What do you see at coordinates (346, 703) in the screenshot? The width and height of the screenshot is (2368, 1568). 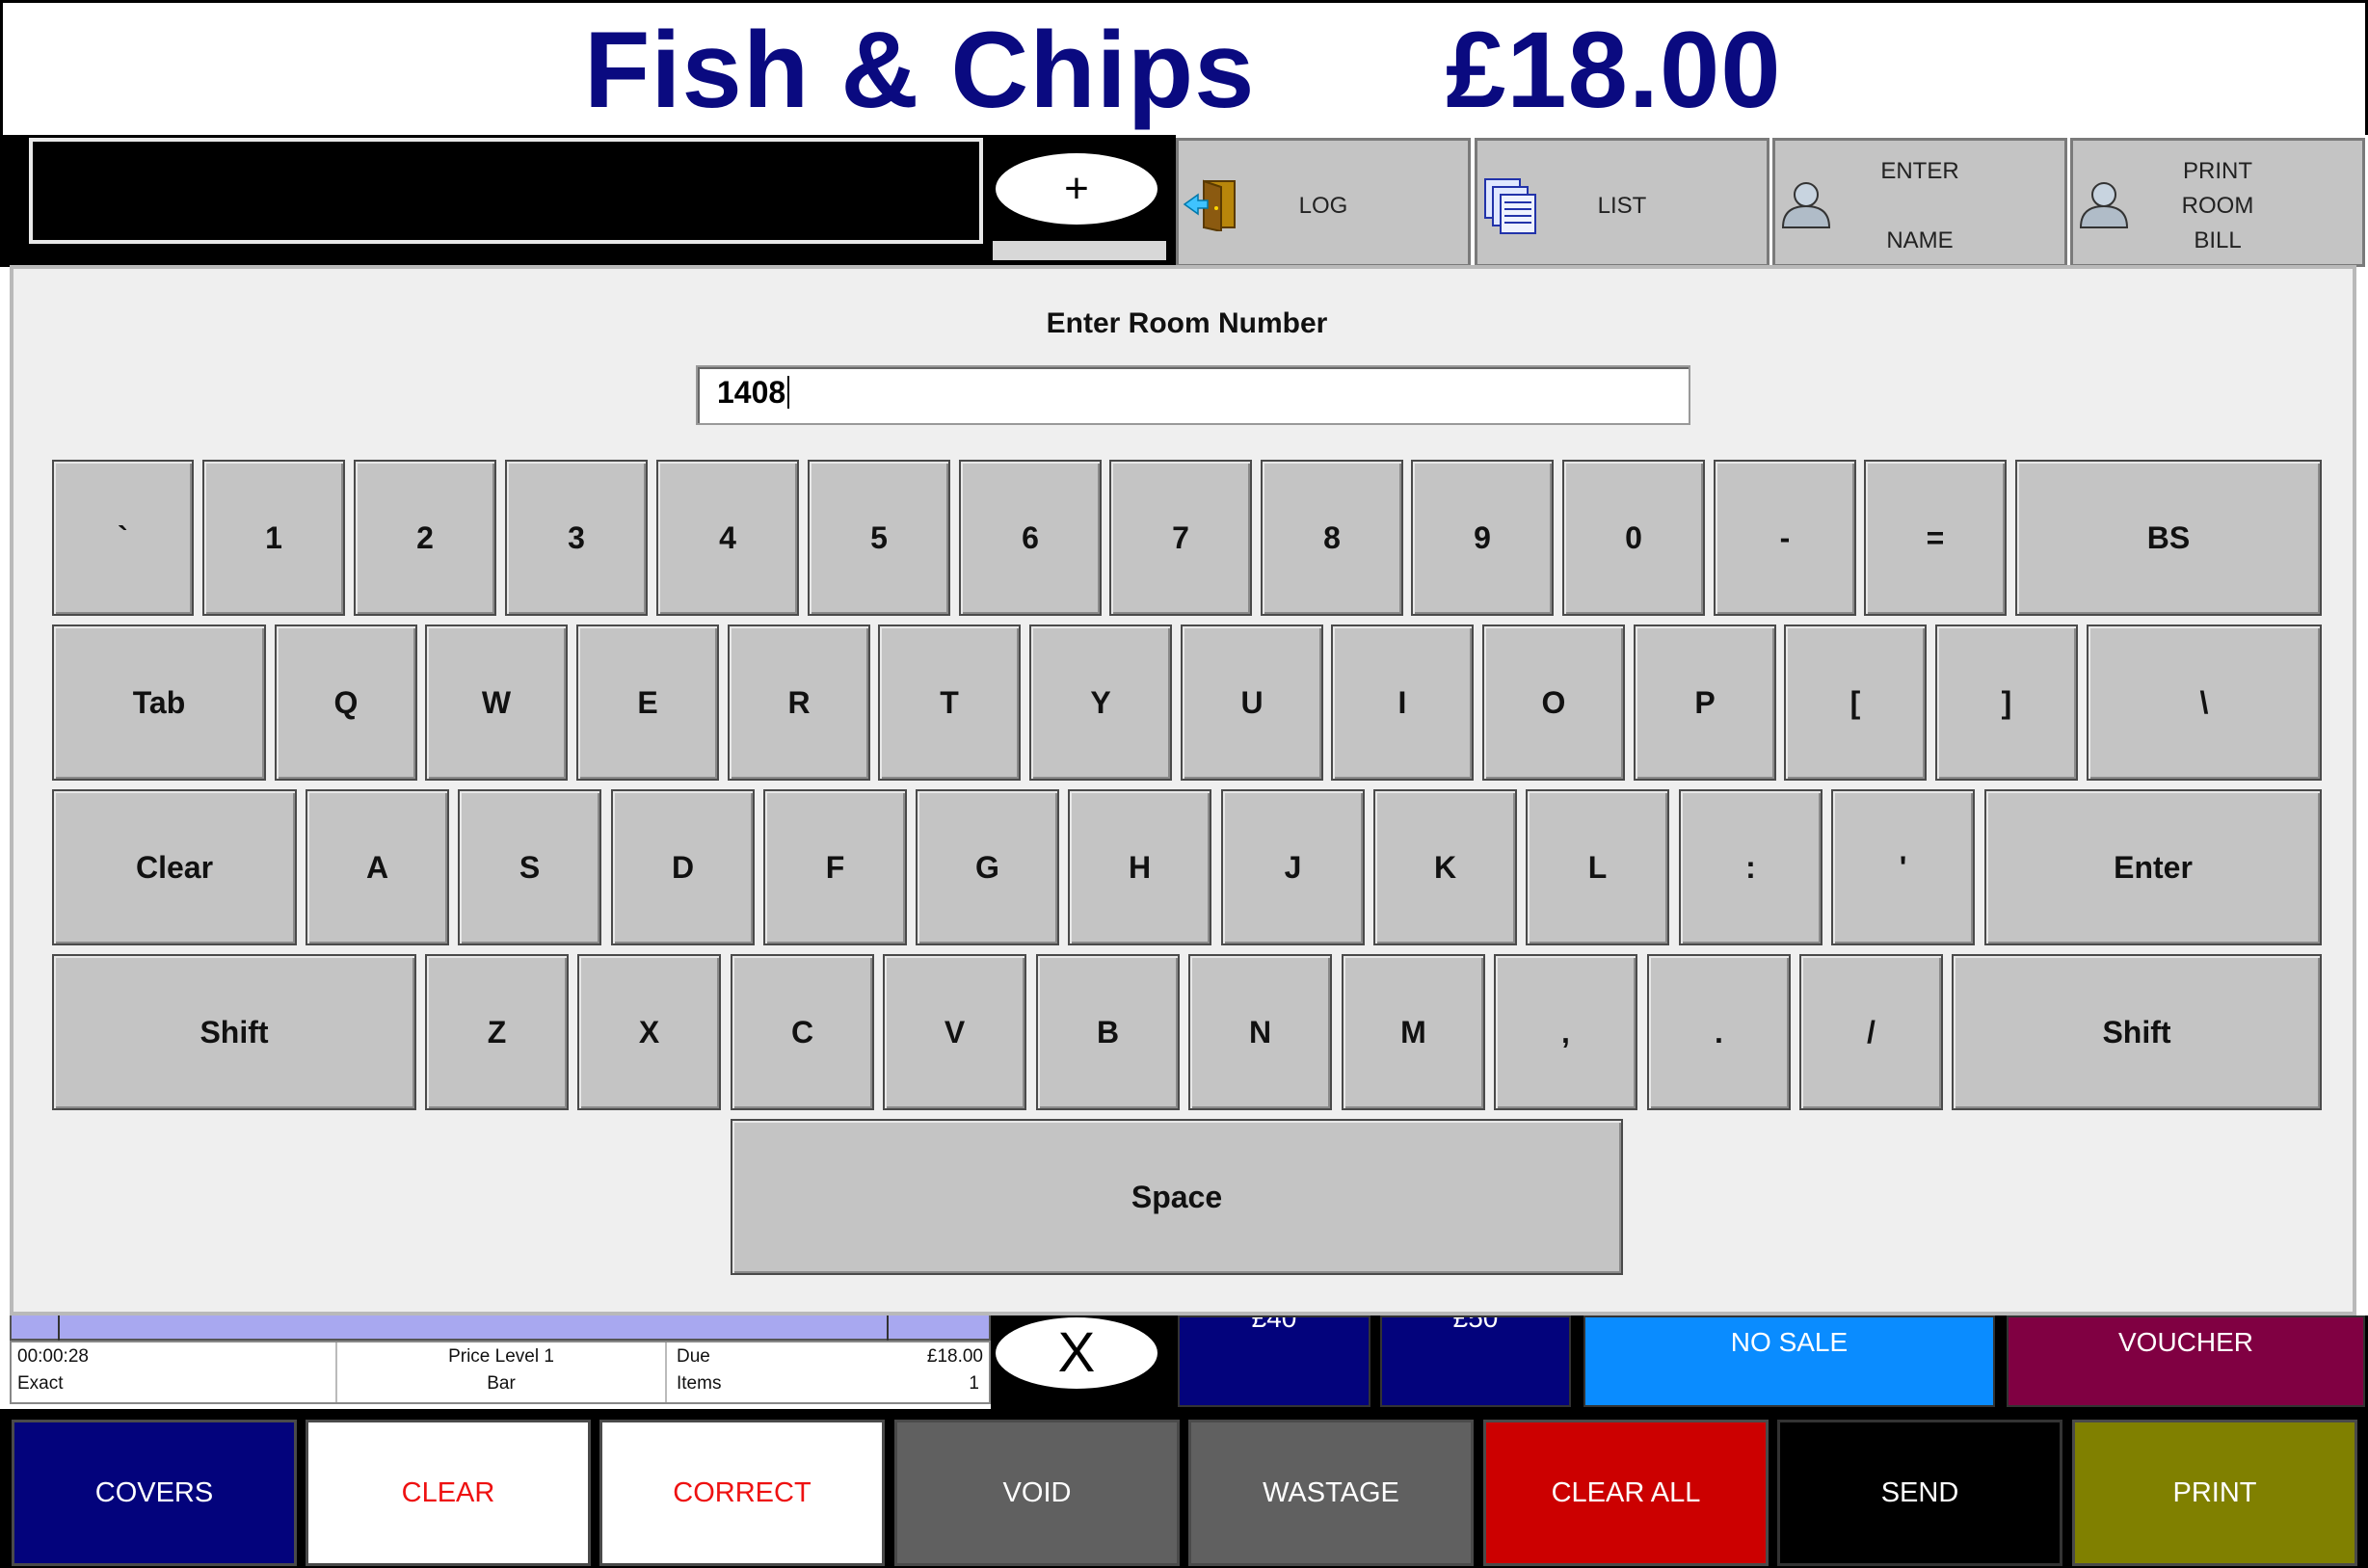 I see `key-q: Q` at bounding box center [346, 703].